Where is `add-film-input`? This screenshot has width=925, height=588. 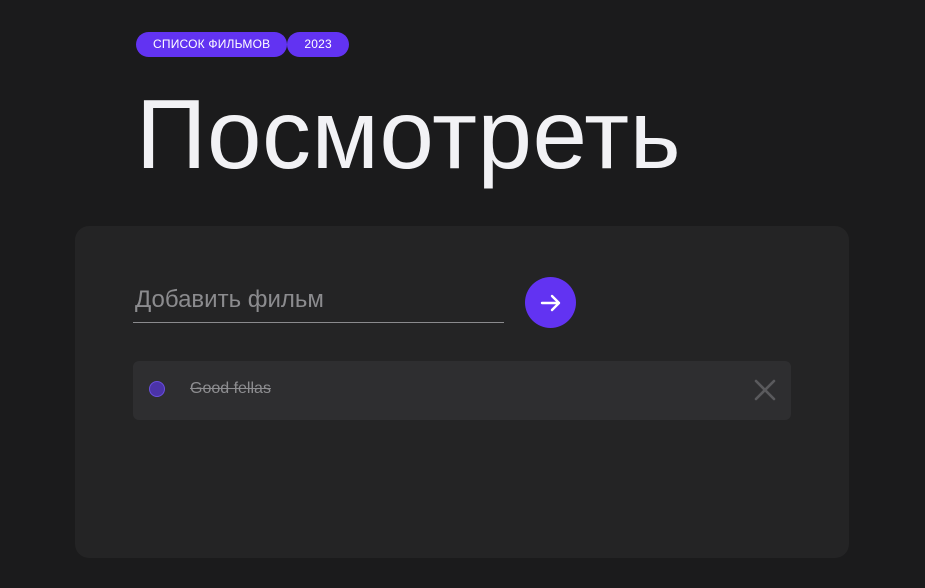 add-film-input is located at coordinates (319, 300).